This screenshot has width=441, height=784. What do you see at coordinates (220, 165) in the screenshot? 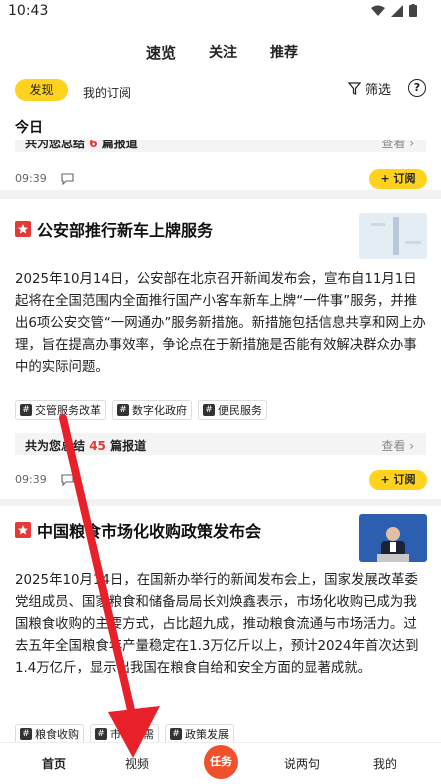
I see `news-card-1: 共为您总结 6 篇报道 查看 › 09:39 + 订阅` at bounding box center [220, 165].